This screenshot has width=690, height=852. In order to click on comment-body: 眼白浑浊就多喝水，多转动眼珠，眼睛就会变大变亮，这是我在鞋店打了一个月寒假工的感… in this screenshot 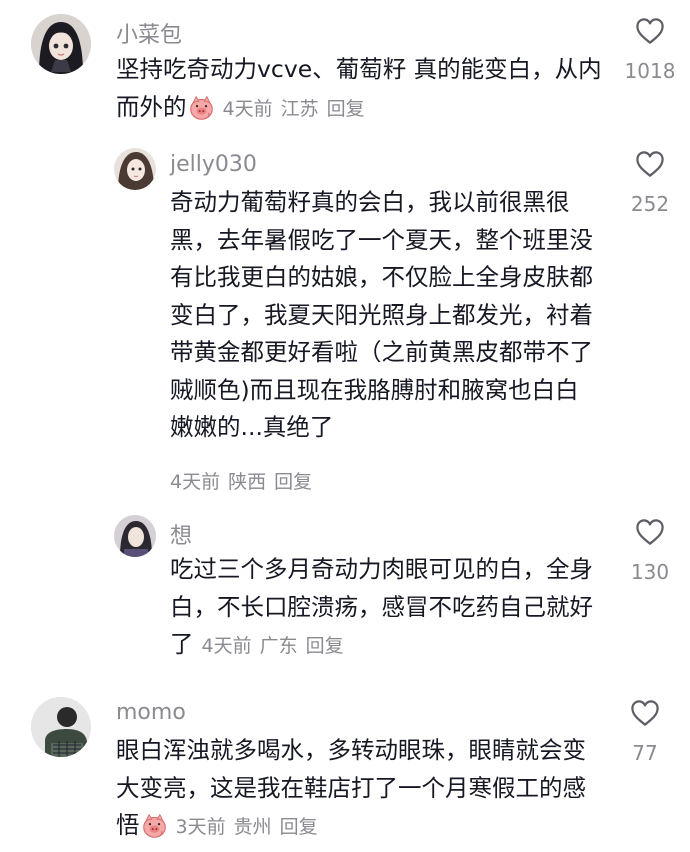, I will do `click(356, 789)`.